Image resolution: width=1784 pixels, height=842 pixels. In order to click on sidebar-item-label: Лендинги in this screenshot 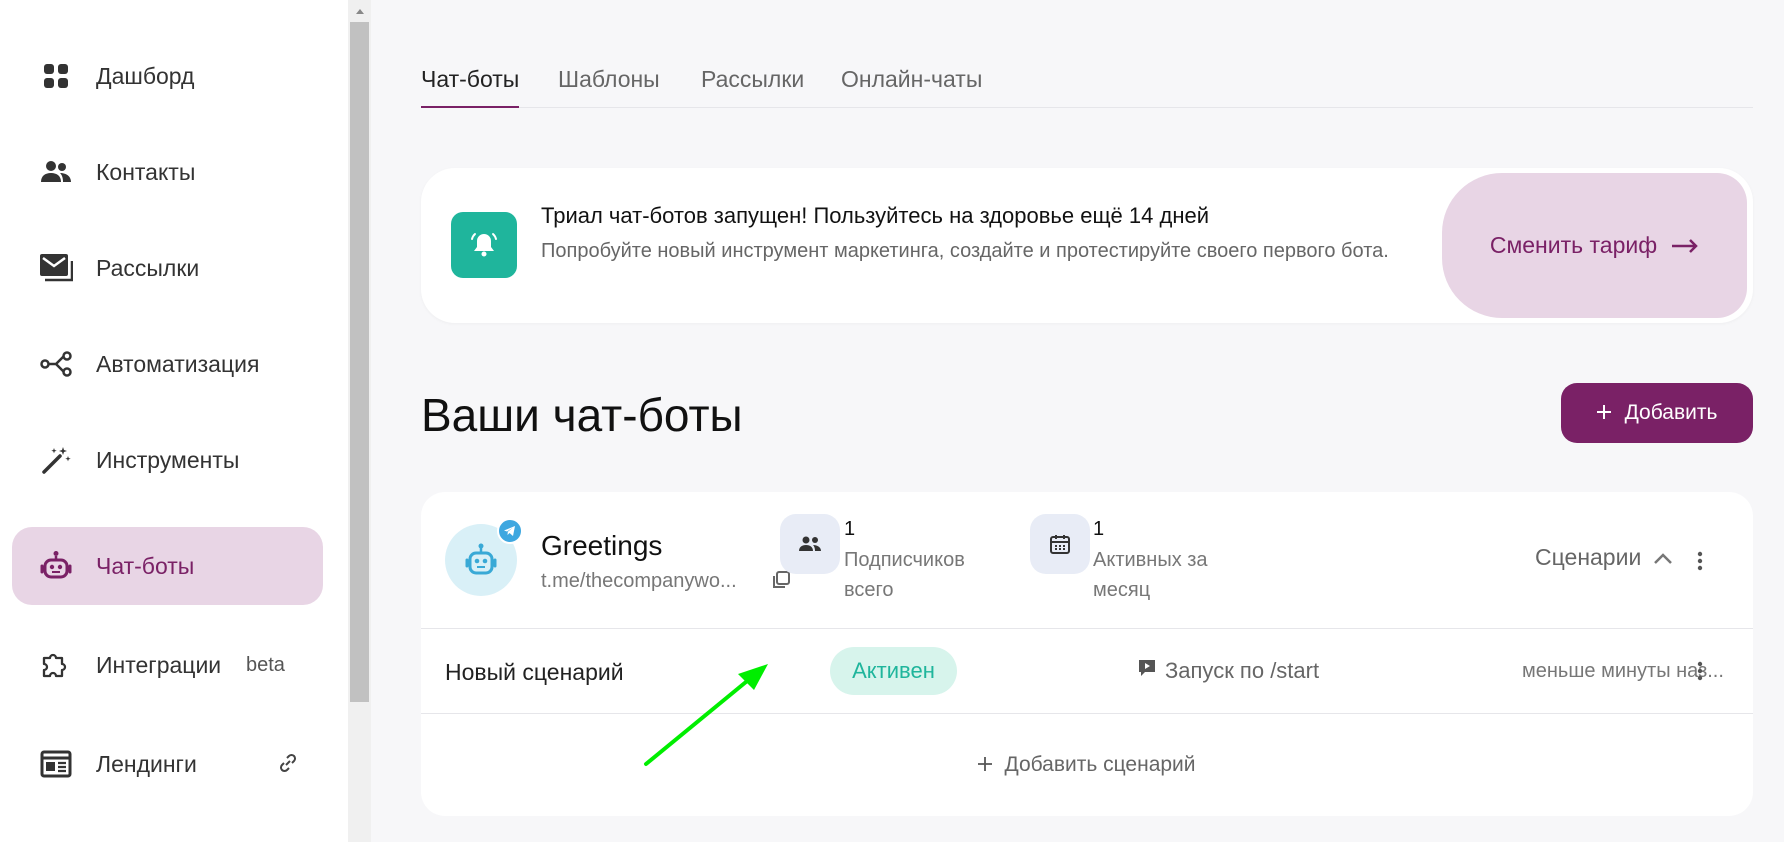, I will do `click(146, 763)`.